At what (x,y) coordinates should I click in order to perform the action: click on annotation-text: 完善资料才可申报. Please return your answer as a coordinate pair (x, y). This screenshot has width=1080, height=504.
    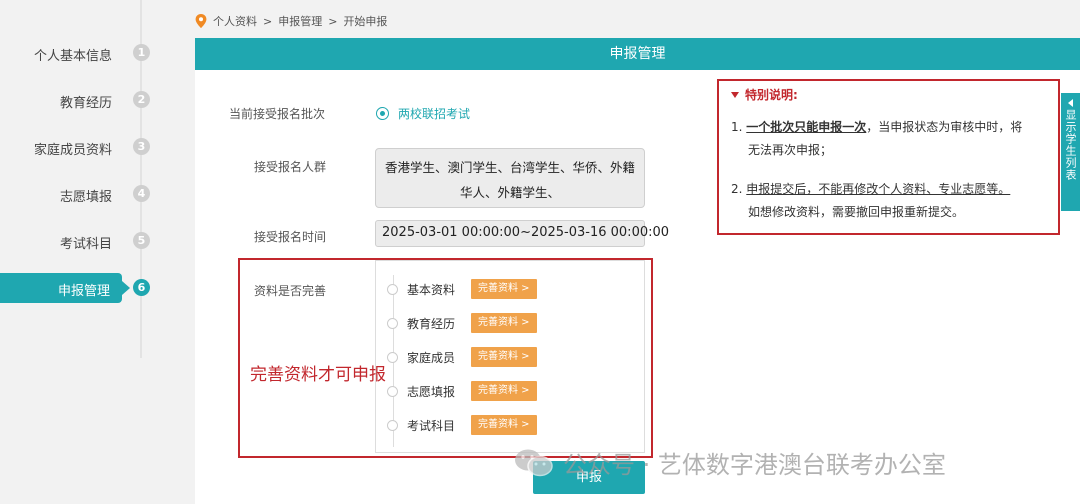
    Looking at the image, I should click on (318, 375).